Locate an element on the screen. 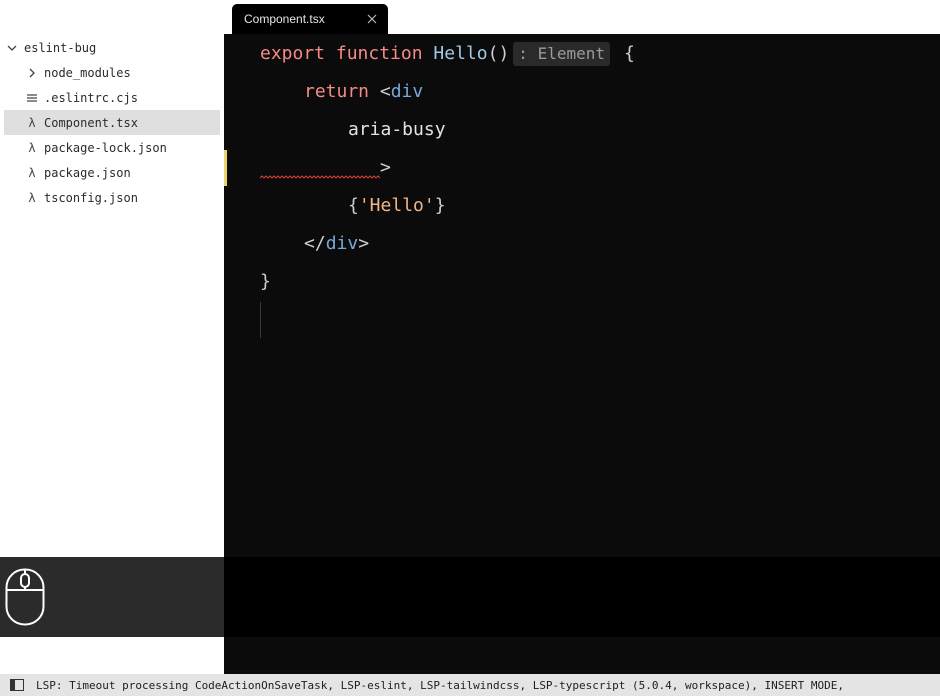  sidebar-item-eslintrc: .eslintrc.cjs is located at coordinates (122, 97).